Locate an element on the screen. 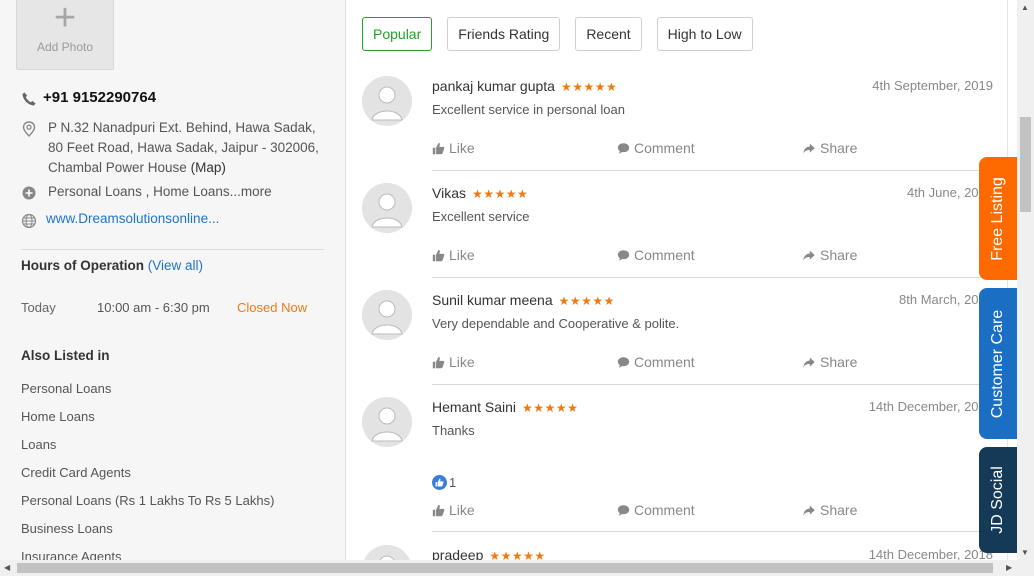 Image resolution: width=1034 pixels, height=576 pixels. reviewer-name-text: Sunil kumar meena is located at coordinates (492, 300).